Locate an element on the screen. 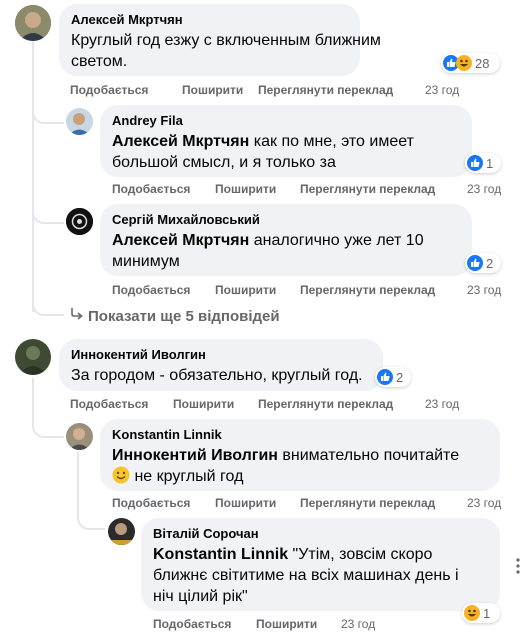 This screenshot has height=637, width=523. show-more-replies-button: Показати ще 5 відповідей is located at coordinates (175, 316).